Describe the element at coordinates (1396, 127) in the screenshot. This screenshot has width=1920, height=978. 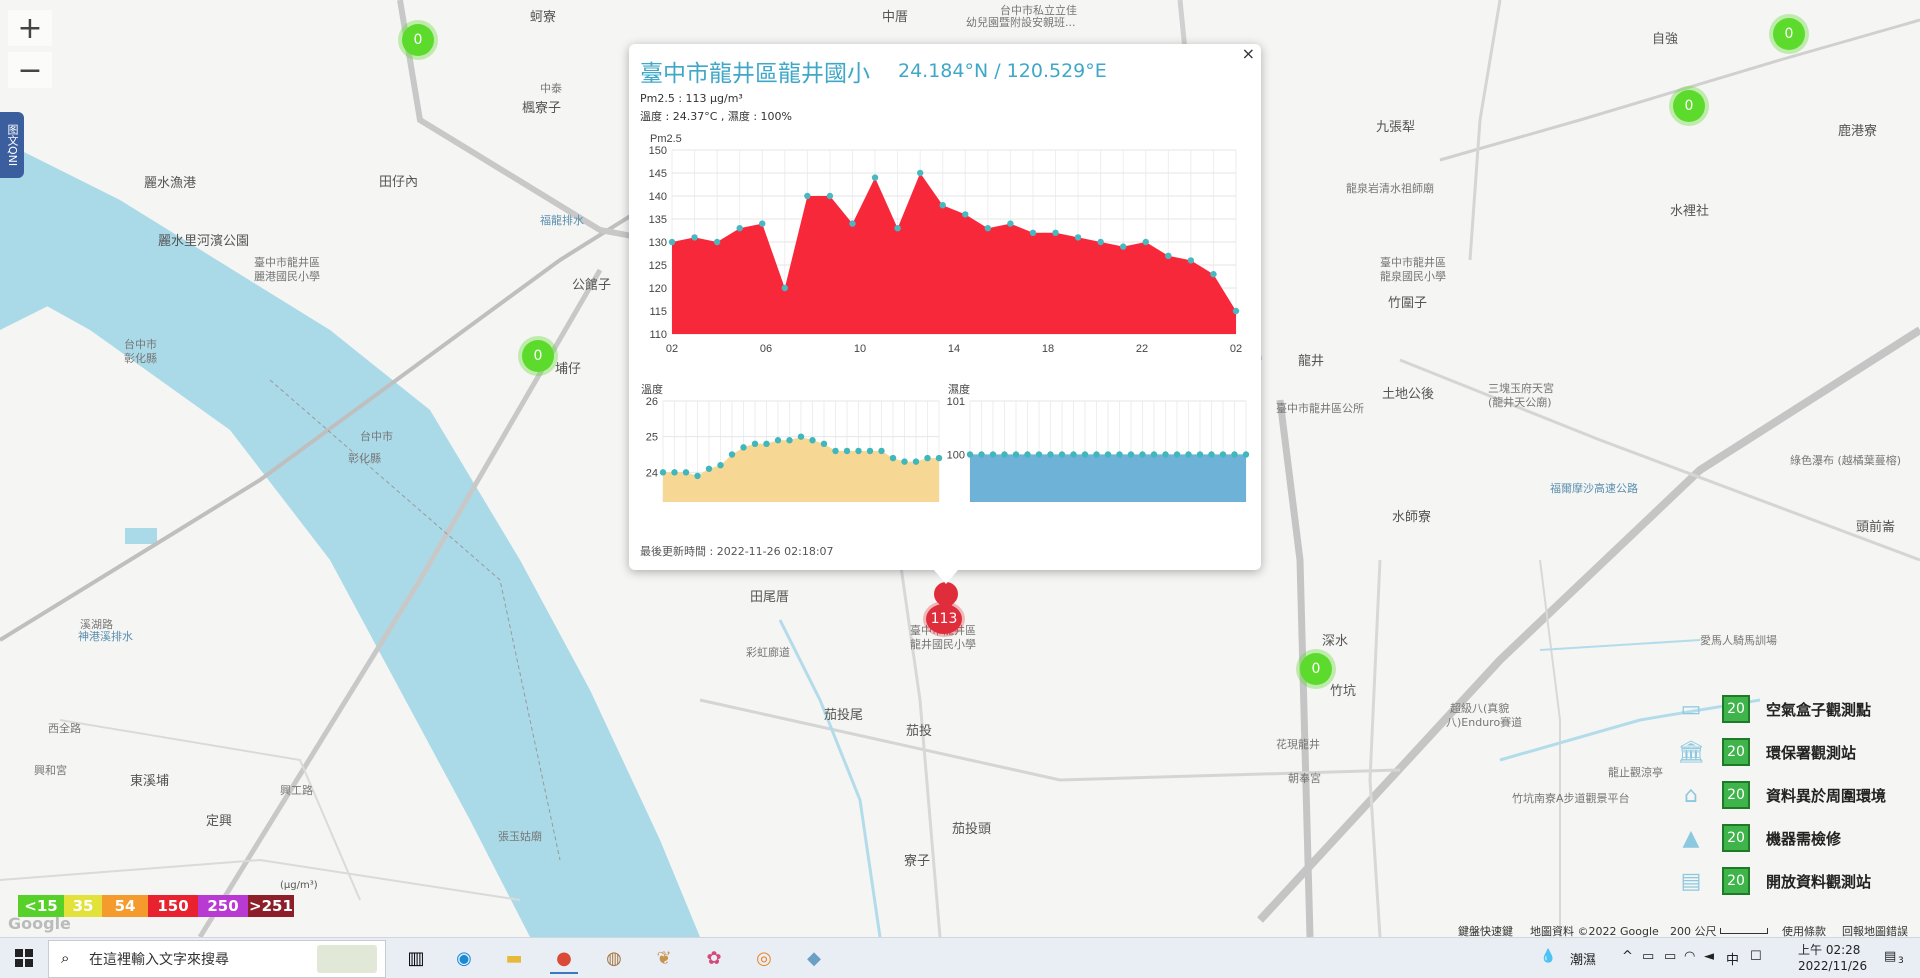
I see `map-place-label: 九張犁` at that location.